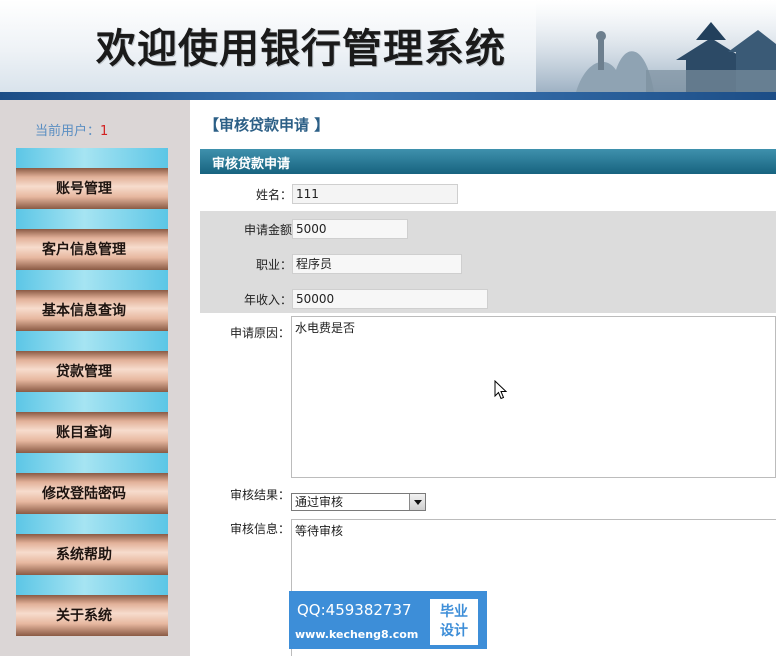  I want to click on sidebar-item-ledger: 账目查询, so click(92, 422).